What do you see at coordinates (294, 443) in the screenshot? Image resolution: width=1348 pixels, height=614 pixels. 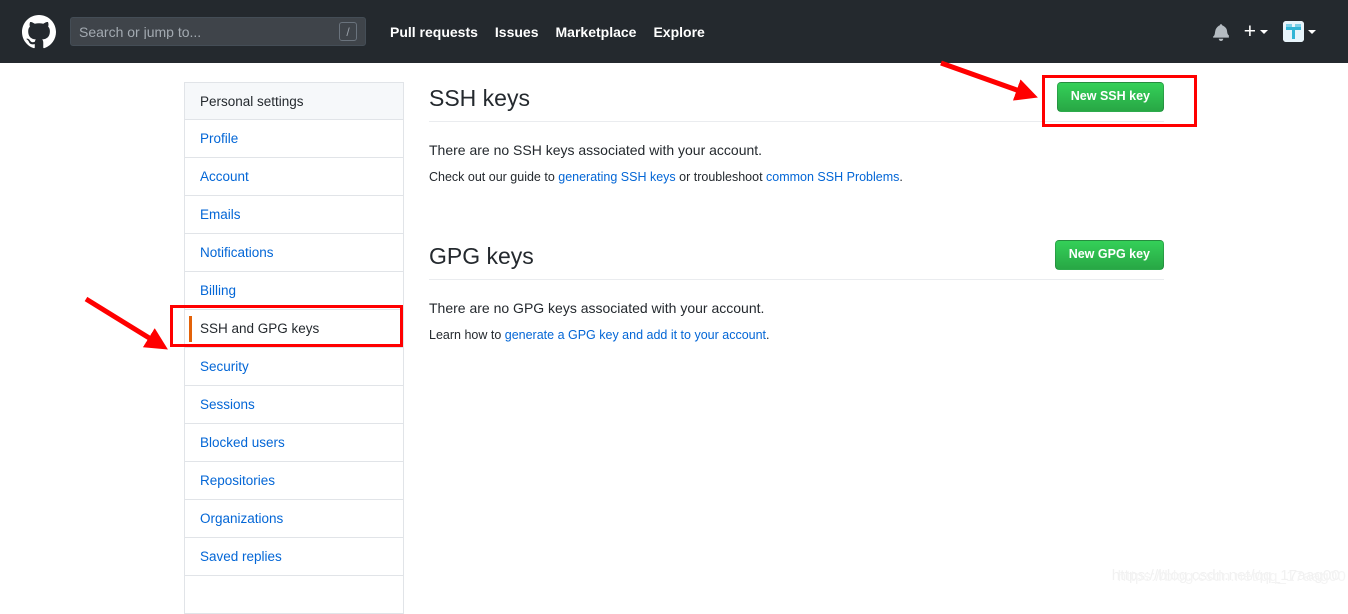 I see `sidebar-item-blocked-users: Blocked users` at bounding box center [294, 443].